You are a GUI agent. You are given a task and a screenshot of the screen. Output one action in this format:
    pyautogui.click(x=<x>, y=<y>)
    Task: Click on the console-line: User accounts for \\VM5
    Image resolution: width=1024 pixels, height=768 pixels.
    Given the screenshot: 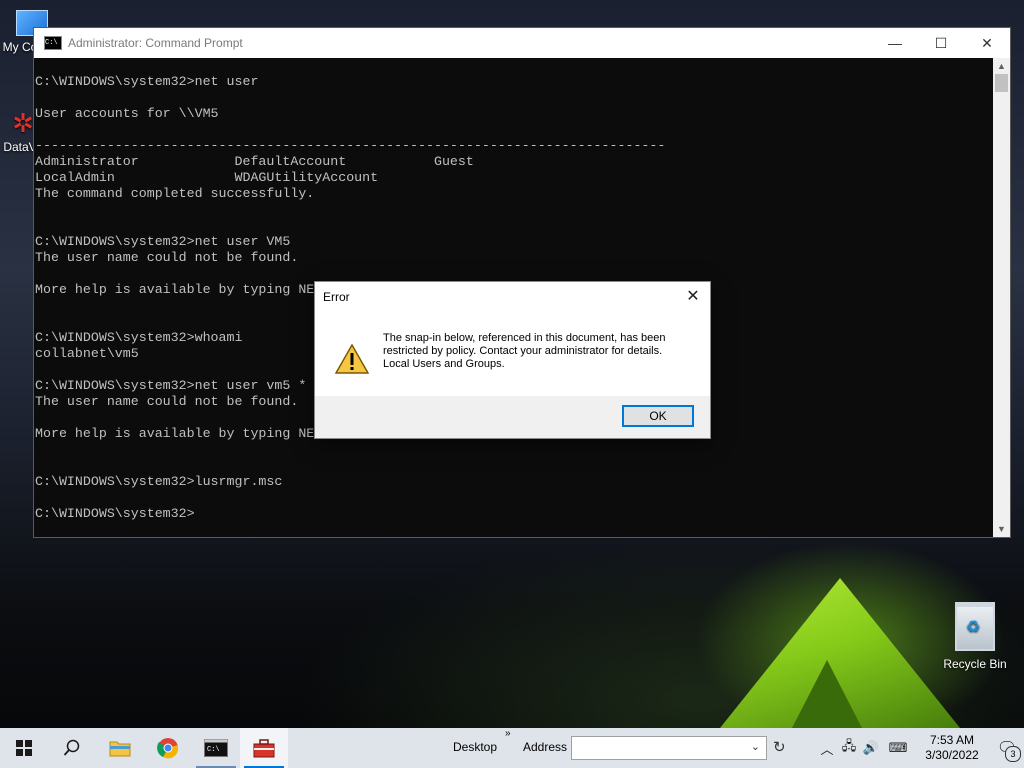 What is the action you would take?
    pyautogui.click(x=127, y=113)
    